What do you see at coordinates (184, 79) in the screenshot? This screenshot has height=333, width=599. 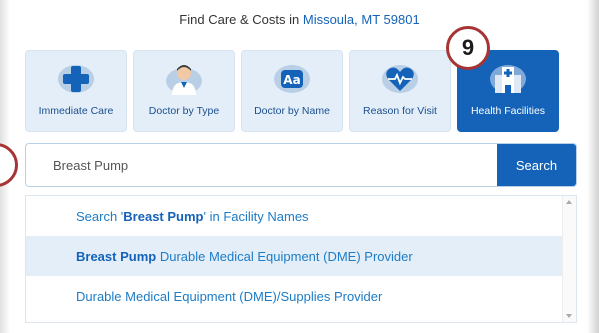 I see `doctor-icon` at bounding box center [184, 79].